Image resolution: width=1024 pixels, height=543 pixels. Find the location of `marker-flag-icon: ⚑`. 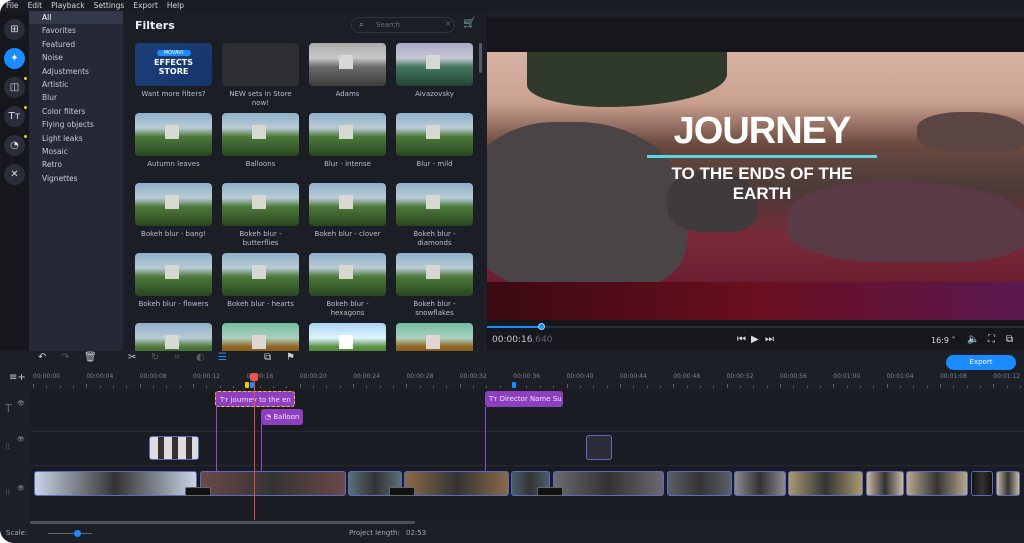

marker-flag-icon: ⚑ is located at coordinates (290, 357).